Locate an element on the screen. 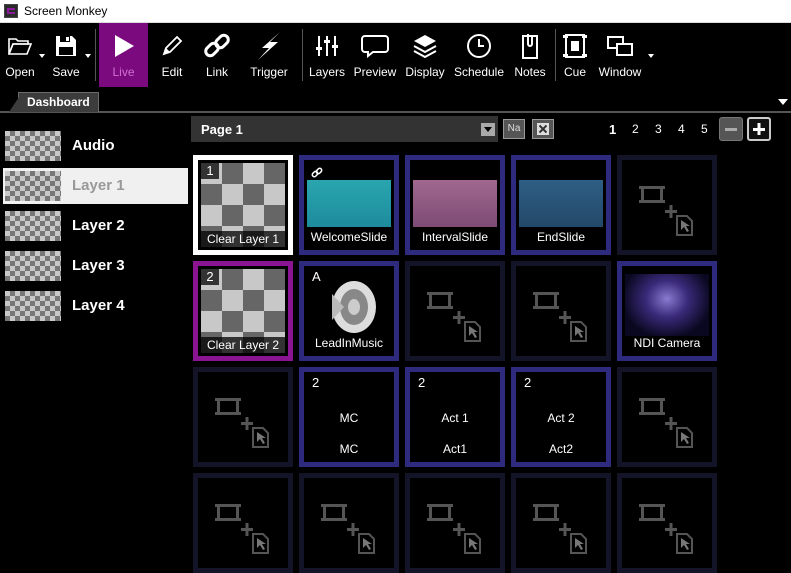 This screenshot has width=791, height=573. lightning-bolt-icon is located at coordinates (269, 46).